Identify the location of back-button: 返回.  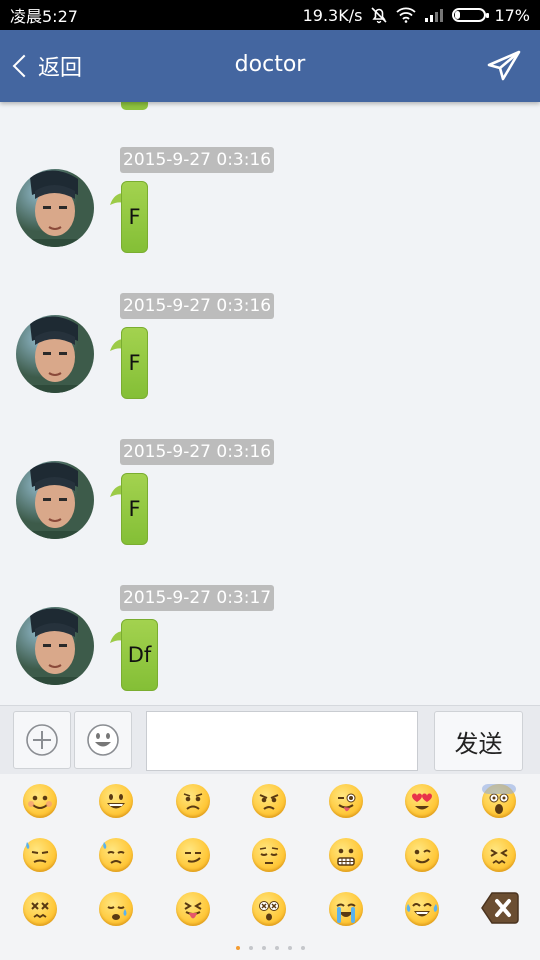
(45, 66).